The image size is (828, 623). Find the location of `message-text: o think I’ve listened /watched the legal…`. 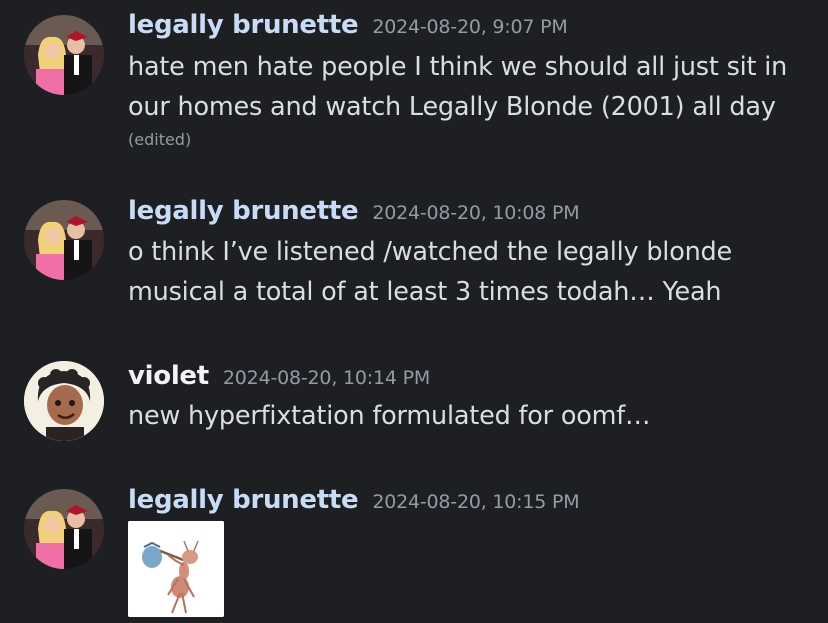

message-text: o think I’ve listened /watched the legal… is located at coordinates (430, 252).